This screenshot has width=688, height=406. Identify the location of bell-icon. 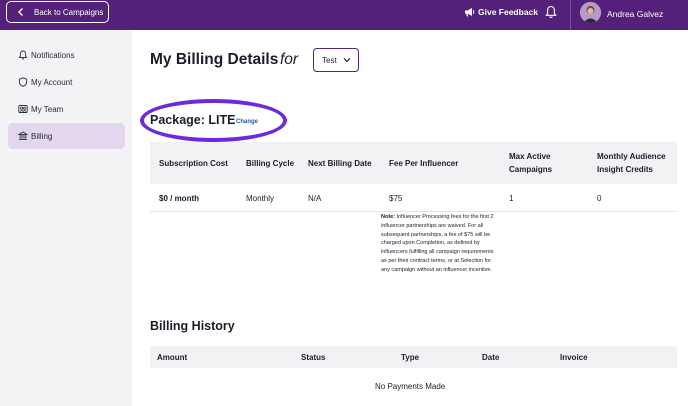
(23, 55).